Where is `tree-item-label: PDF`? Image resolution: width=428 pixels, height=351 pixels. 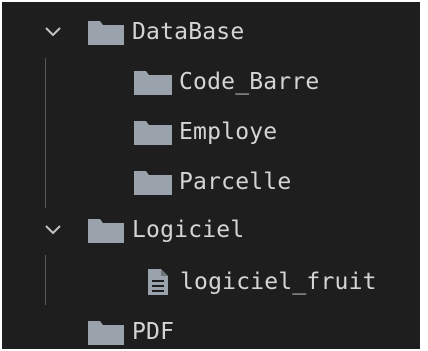
tree-item-label: PDF is located at coordinates (153, 331).